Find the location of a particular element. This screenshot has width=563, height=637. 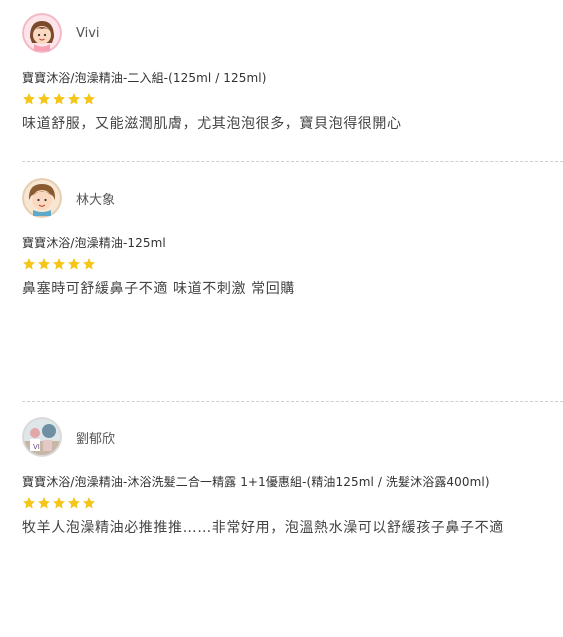

reviewer-name: 劉郁欣 is located at coordinates (96, 439).